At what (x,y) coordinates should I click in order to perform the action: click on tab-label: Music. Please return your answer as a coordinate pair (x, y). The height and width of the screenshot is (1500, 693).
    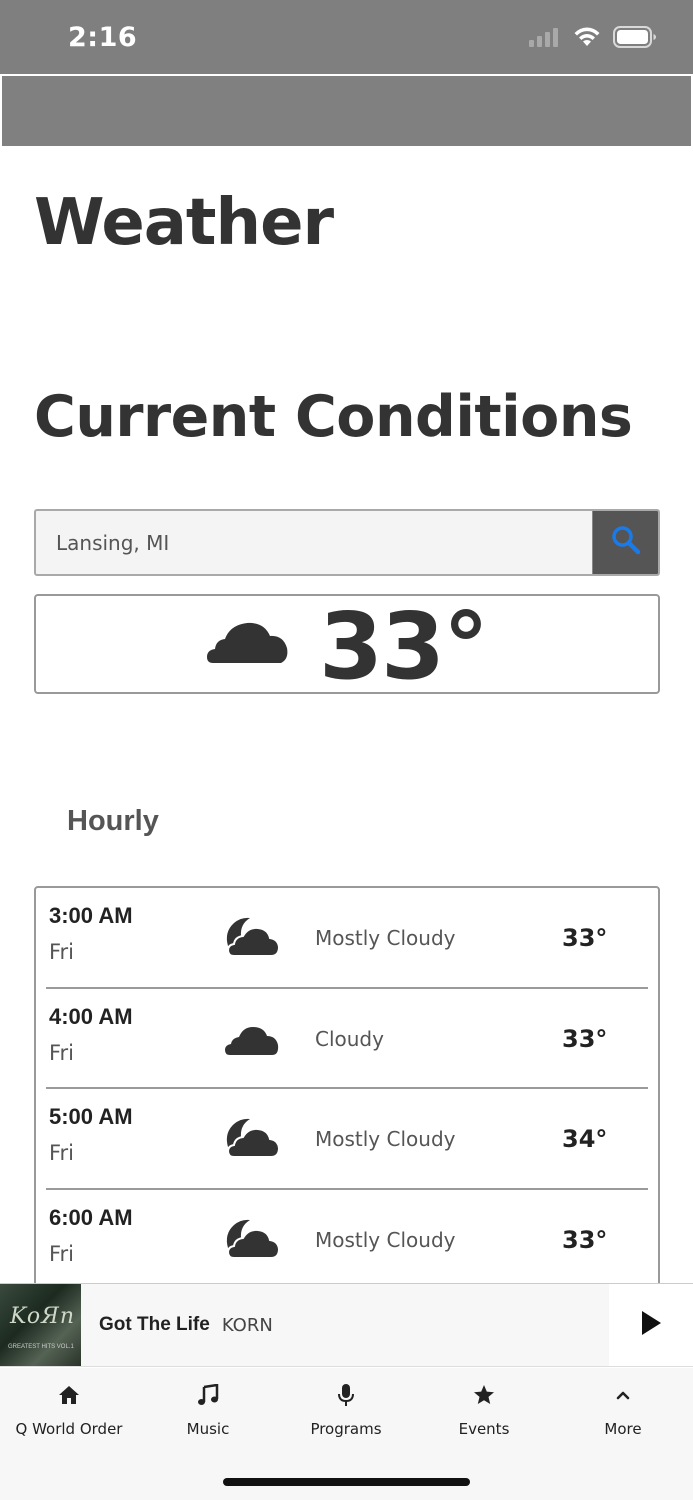
    Looking at the image, I should click on (208, 1429).